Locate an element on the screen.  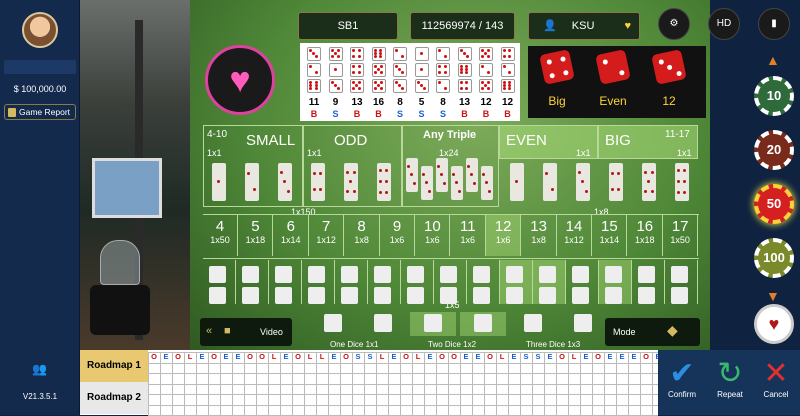
sum-odds: 1x6 is located at coordinates (432, 240).